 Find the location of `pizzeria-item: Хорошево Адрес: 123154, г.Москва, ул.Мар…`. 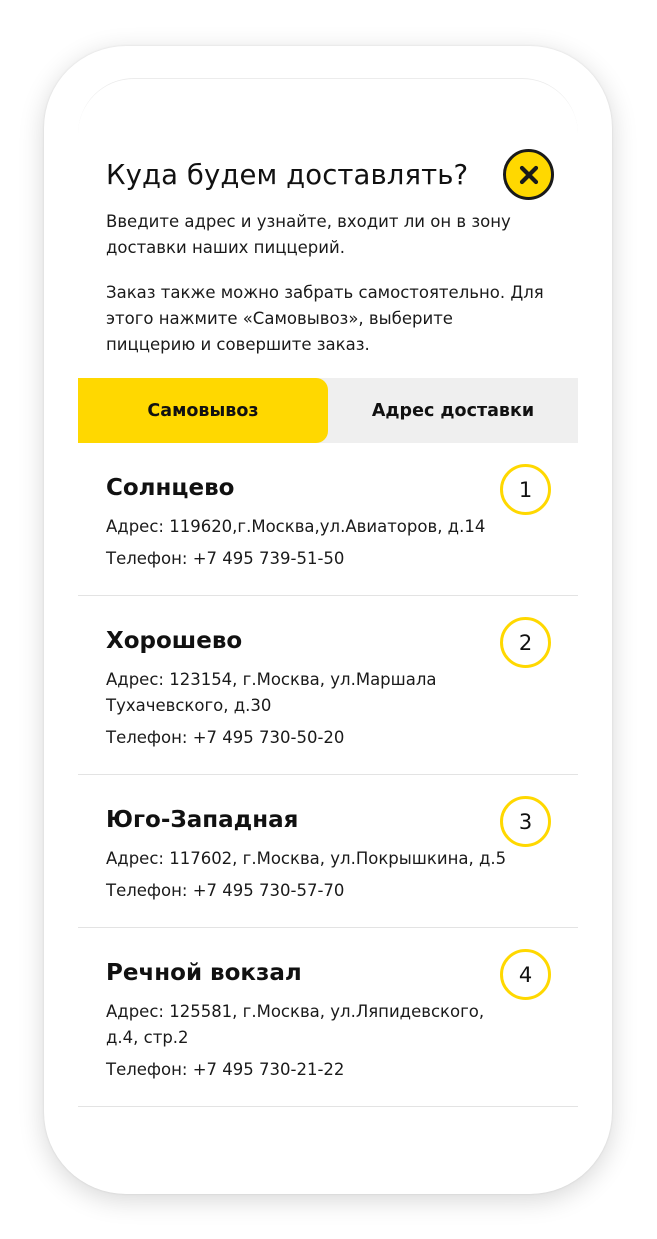

pizzeria-item: Хорошево Адрес: 123154, г.Москва, ул.Мар… is located at coordinates (328, 685).